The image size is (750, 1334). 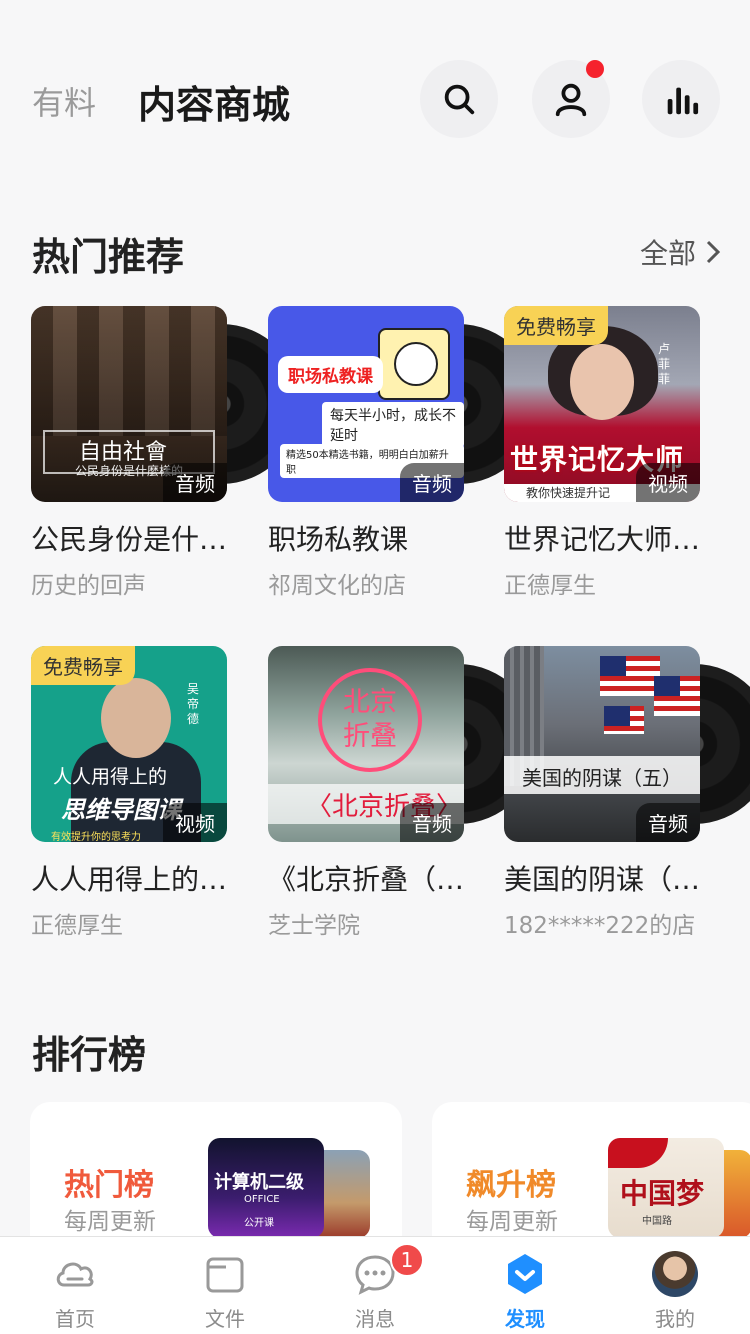 What do you see at coordinates (407, 1260) in the screenshot?
I see `unread-badge: 1` at bounding box center [407, 1260].